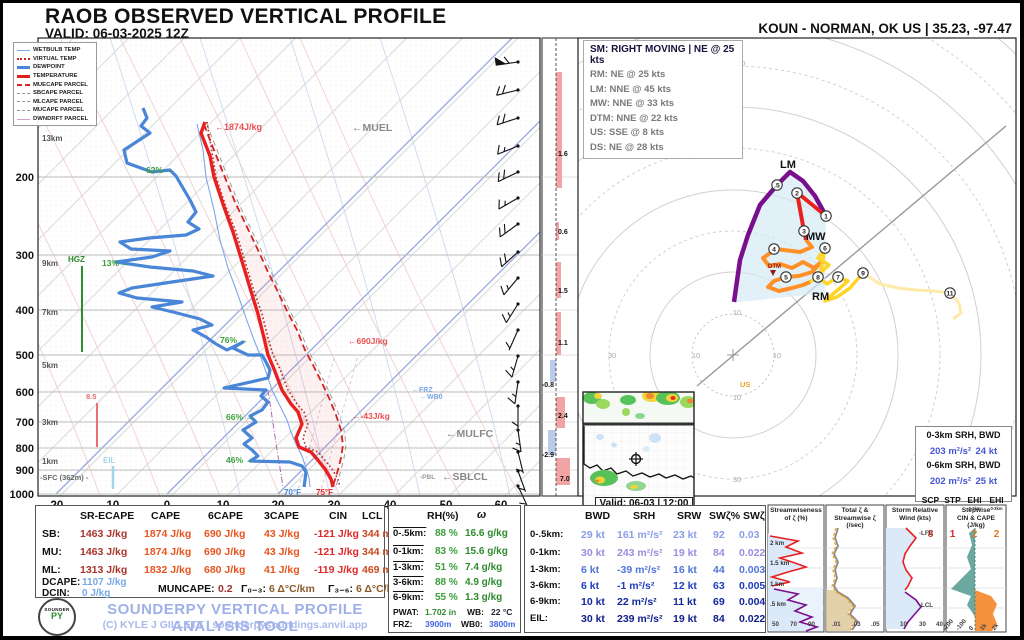 This screenshot has height=640, width=1024. I want to click on ehi1-header: EHI, so click(974, 500).